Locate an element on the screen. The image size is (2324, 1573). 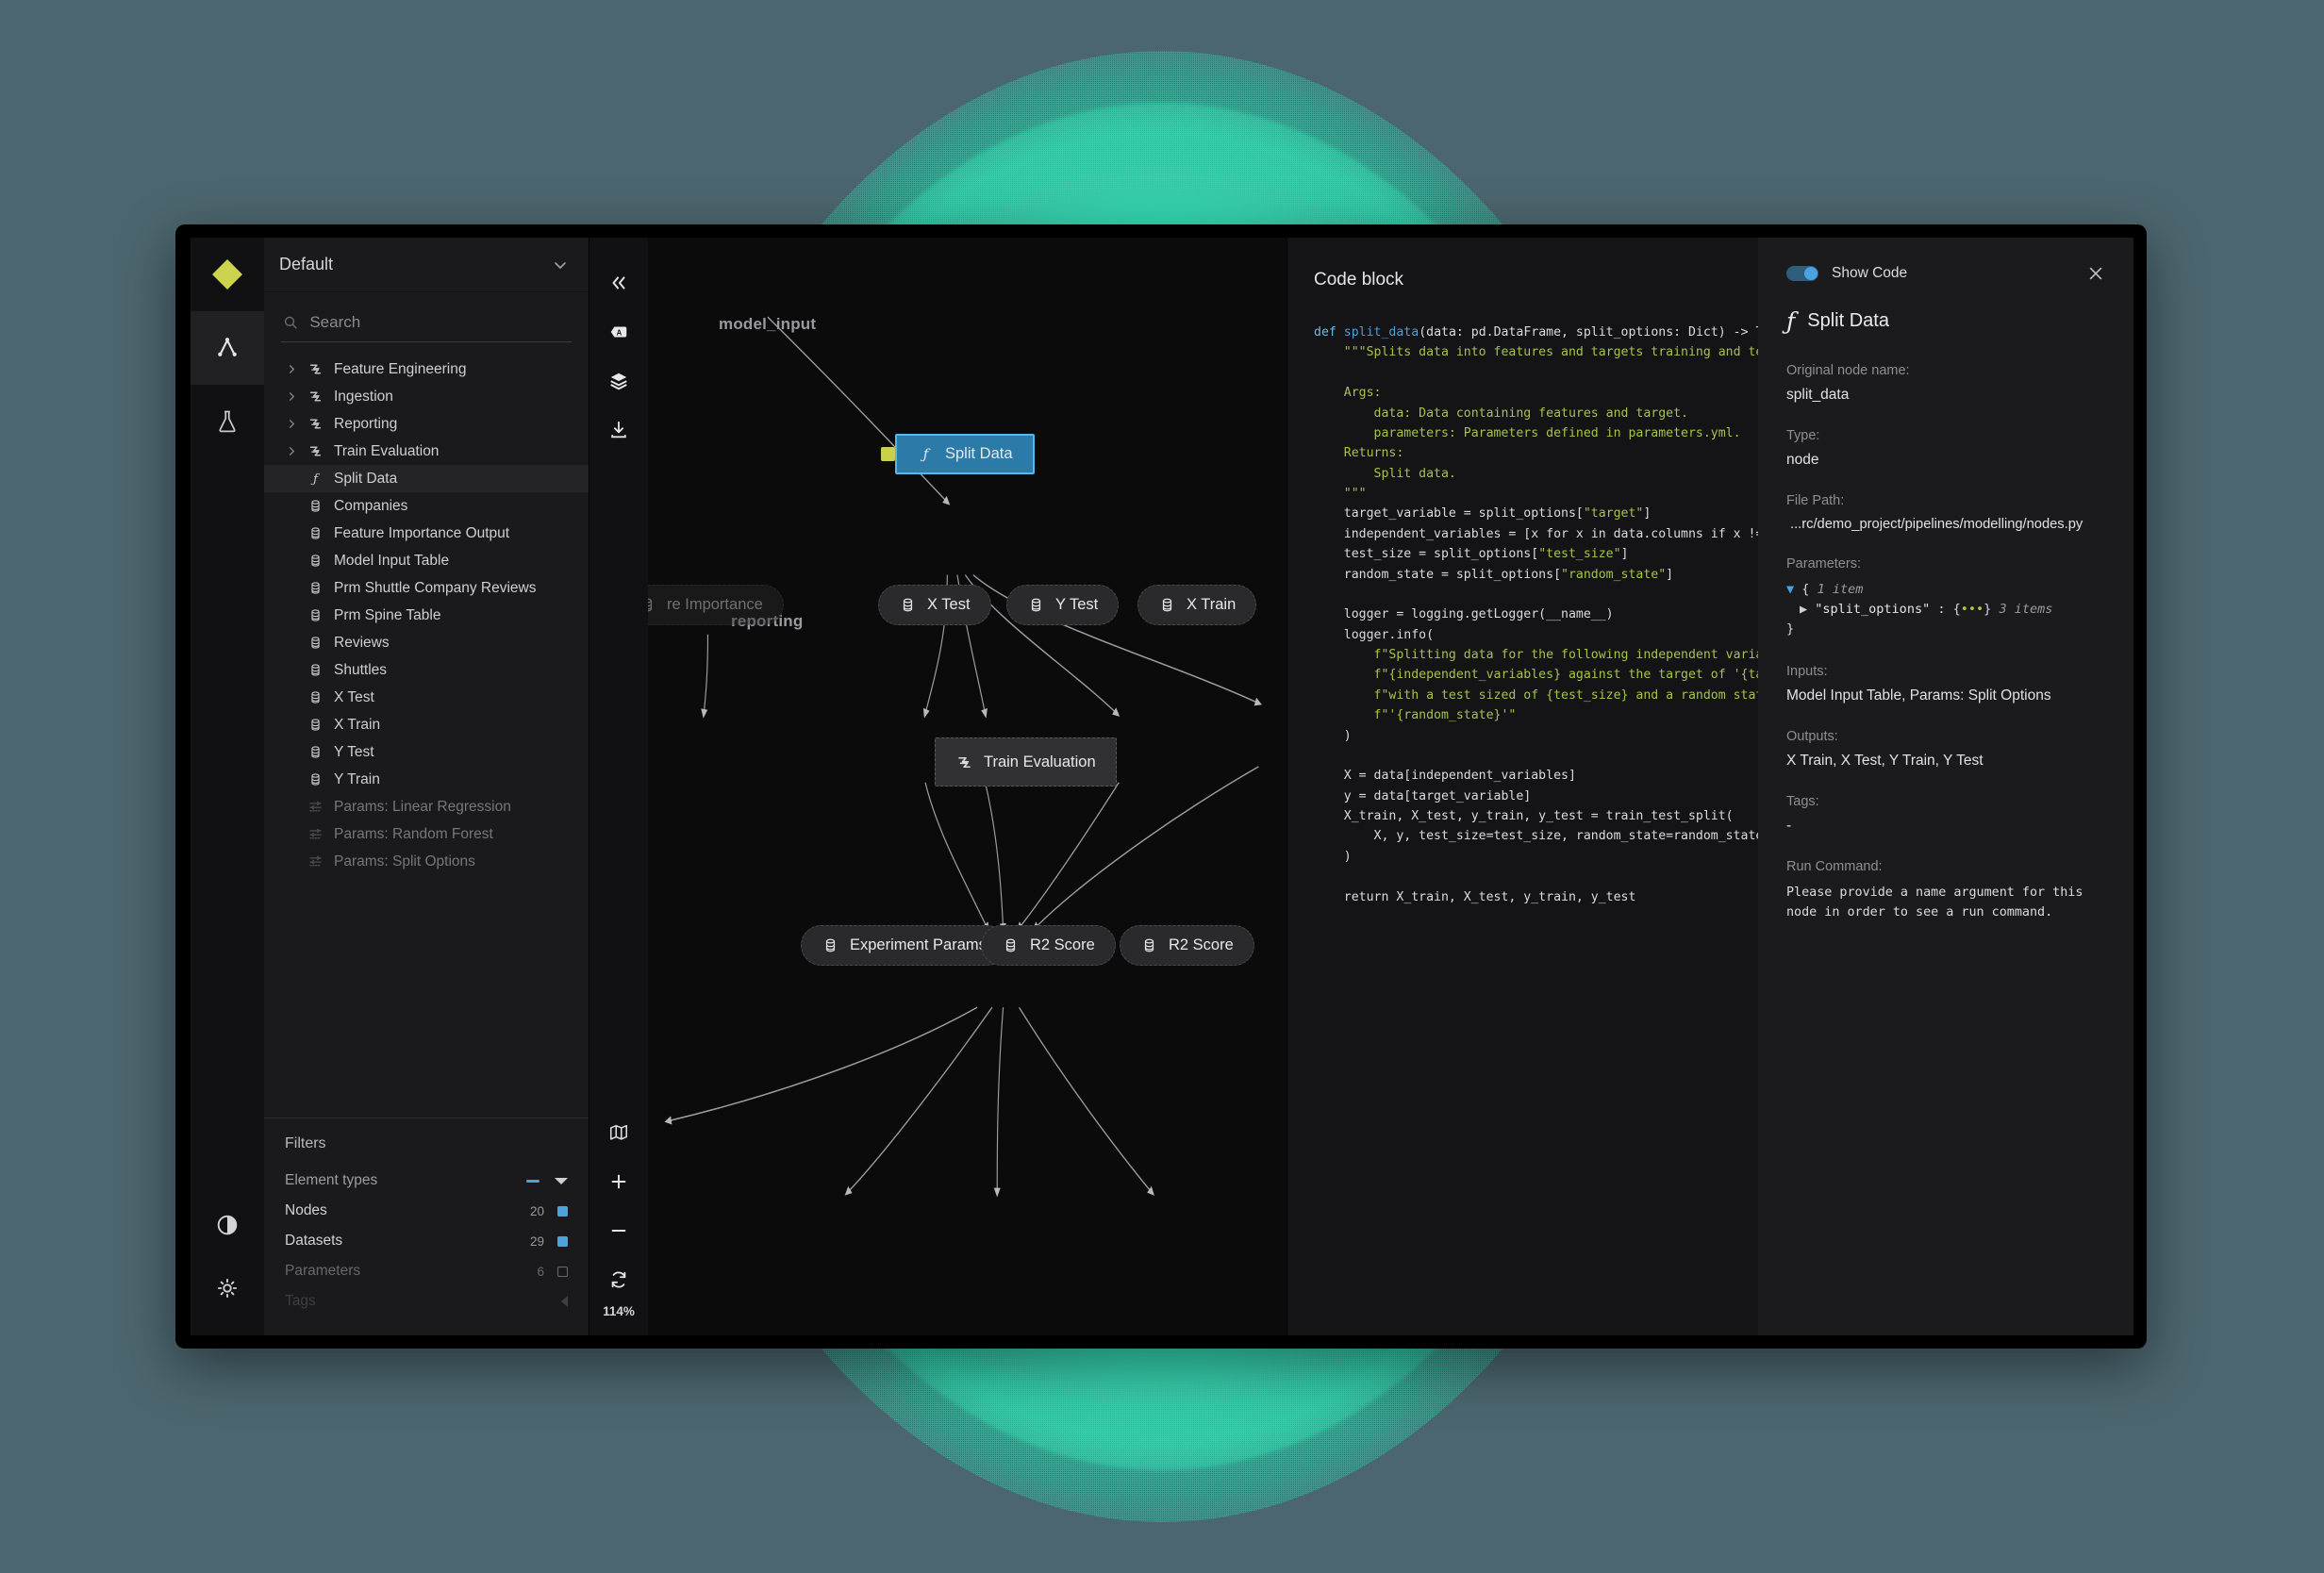
filter-group-tags: Tags is located at coordinates (427, 1301).